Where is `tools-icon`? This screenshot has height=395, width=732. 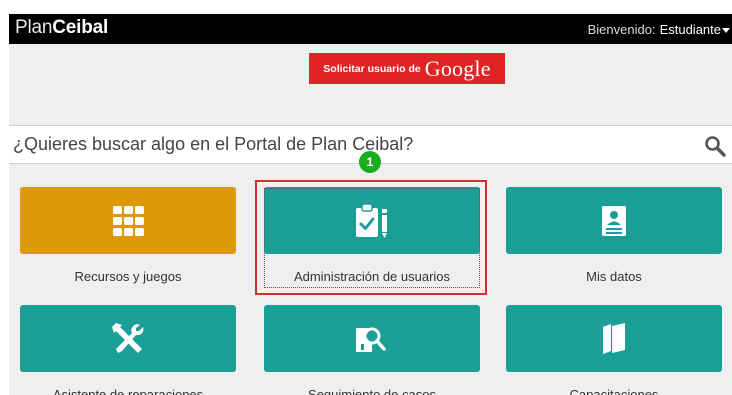 tools-icon is located at coordinates (128, 337).